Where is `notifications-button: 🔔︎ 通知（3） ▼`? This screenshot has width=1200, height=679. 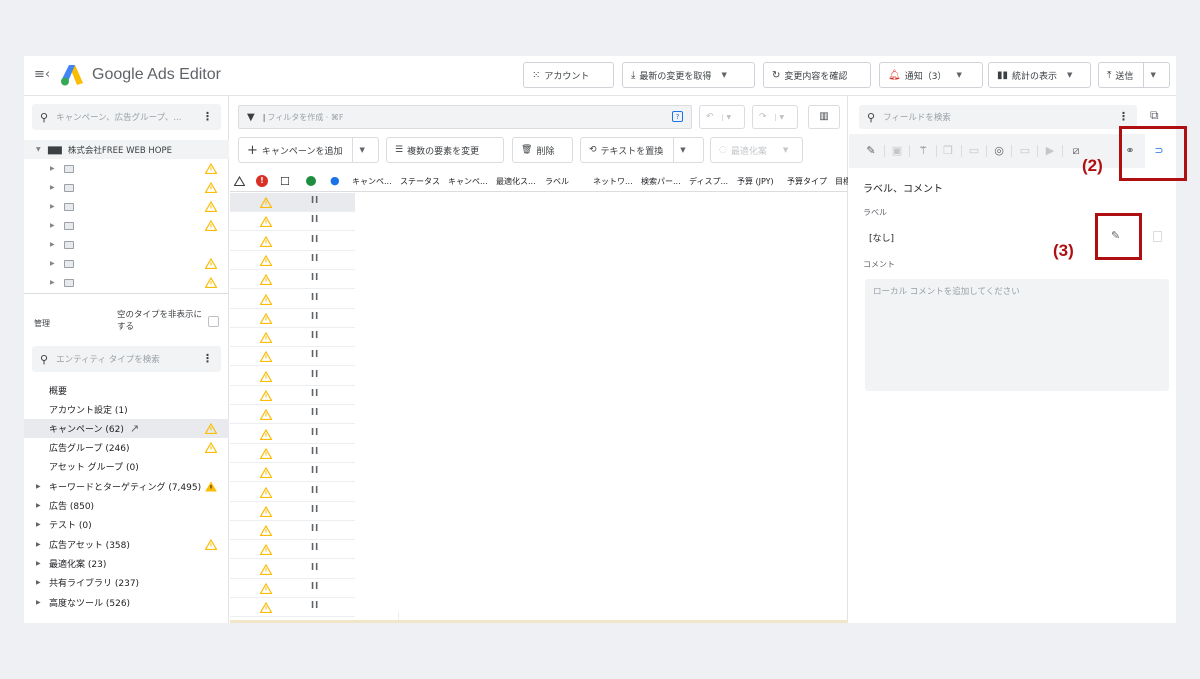
notifications-button: 🔔︎ 通知（3） ▼ is located at coordinates (931, 75).